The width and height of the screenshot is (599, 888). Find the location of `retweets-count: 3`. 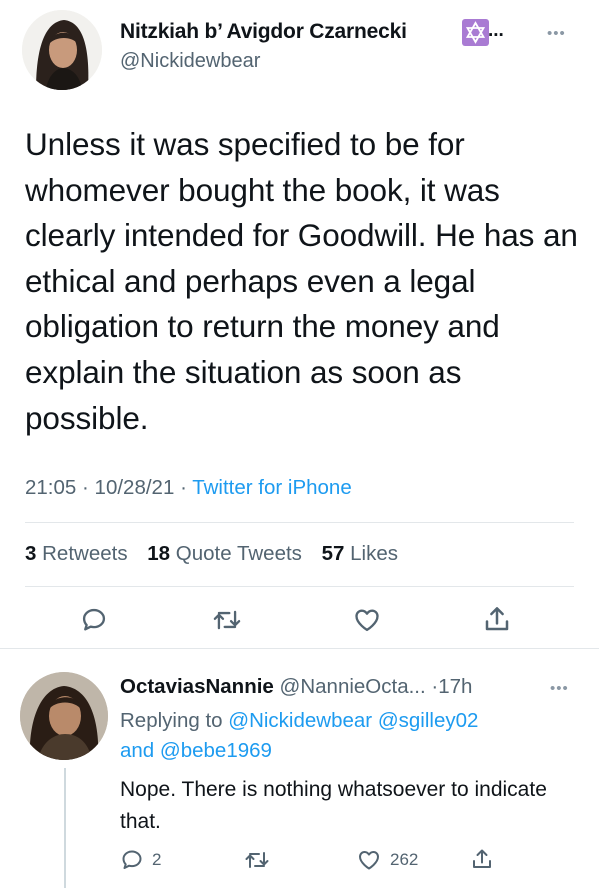

retweets-count: 3 is located at coordinates (31, 553).